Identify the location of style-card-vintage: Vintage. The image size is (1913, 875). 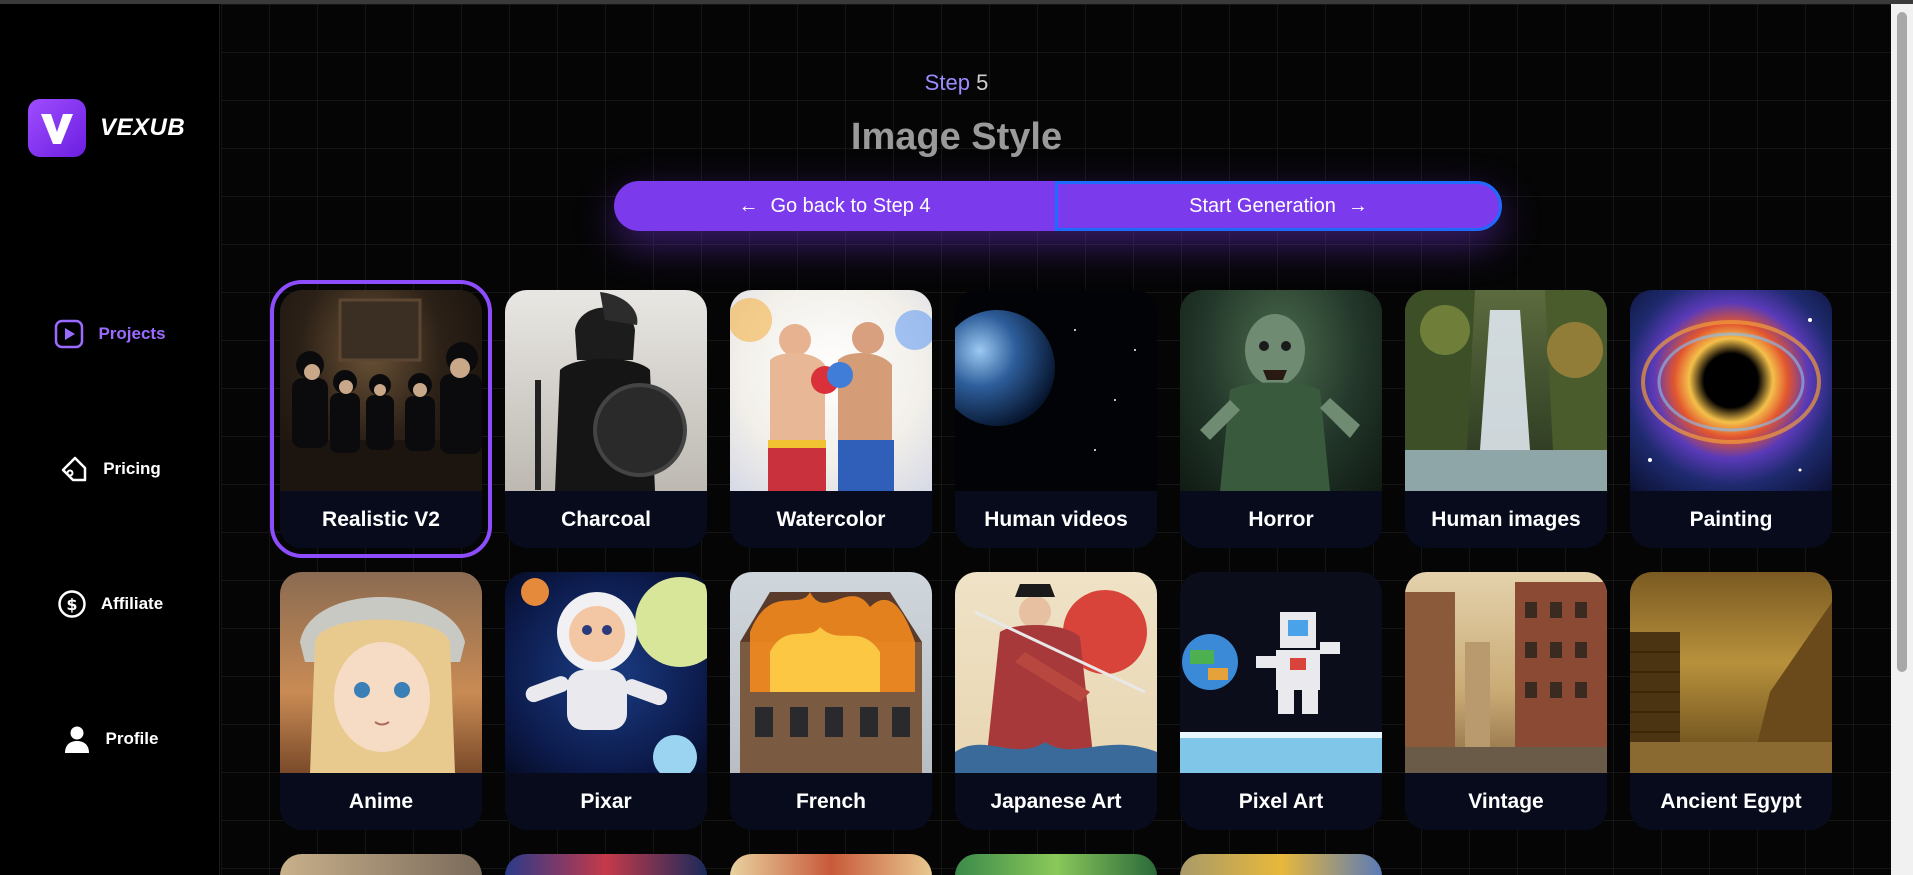
(1506, 701).